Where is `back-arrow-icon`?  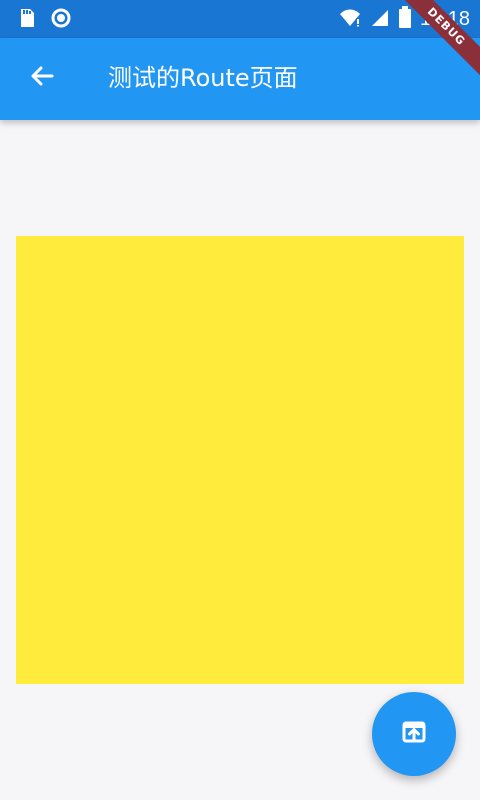
back-arrow-icon is located at coordinates (42, 78).